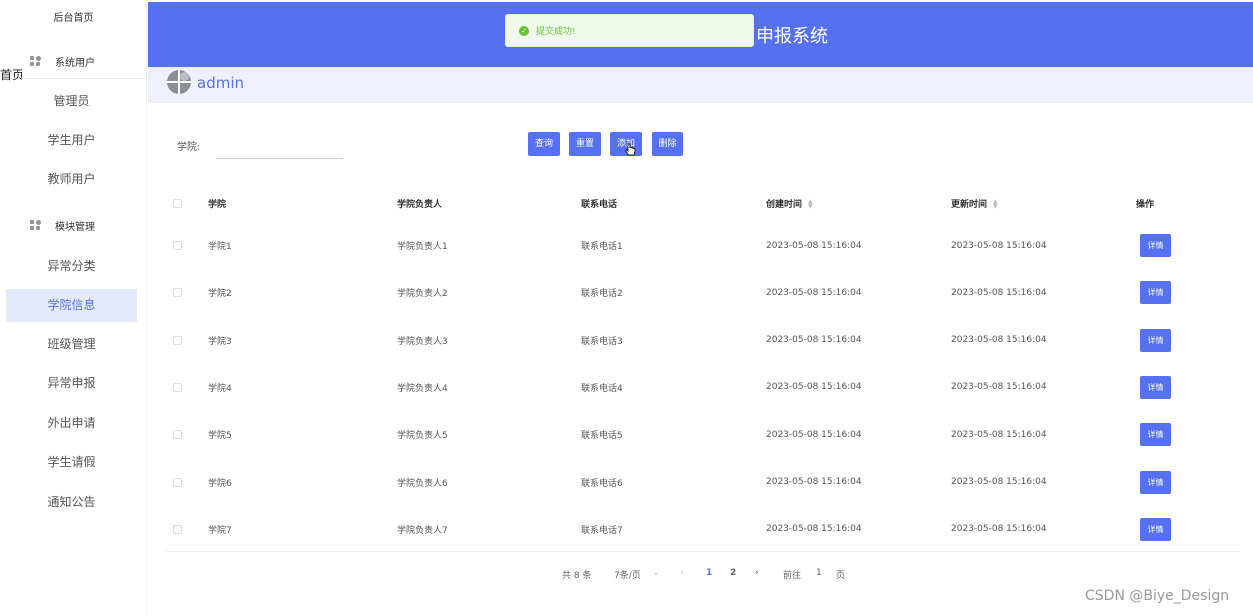  I want to click on cell-phone: 联系电话1, so click(602, 247).